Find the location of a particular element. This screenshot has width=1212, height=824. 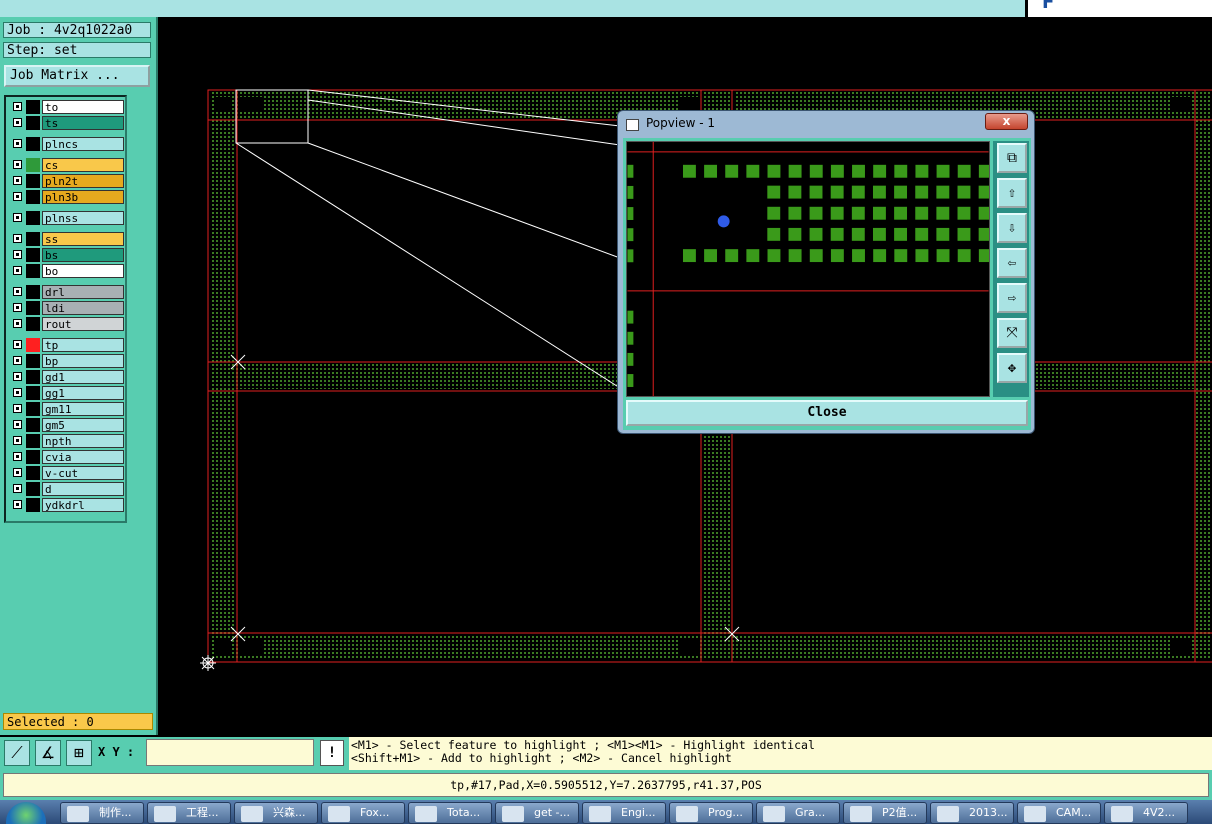

layer-row-cvia: cvia is located at coordinates (67, 457).